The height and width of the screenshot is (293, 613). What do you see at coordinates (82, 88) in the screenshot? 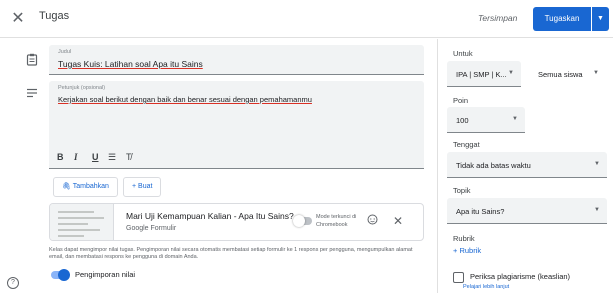
I see `instructions-label: Petunjuk (opsional)` at bounding box center [82, 88].